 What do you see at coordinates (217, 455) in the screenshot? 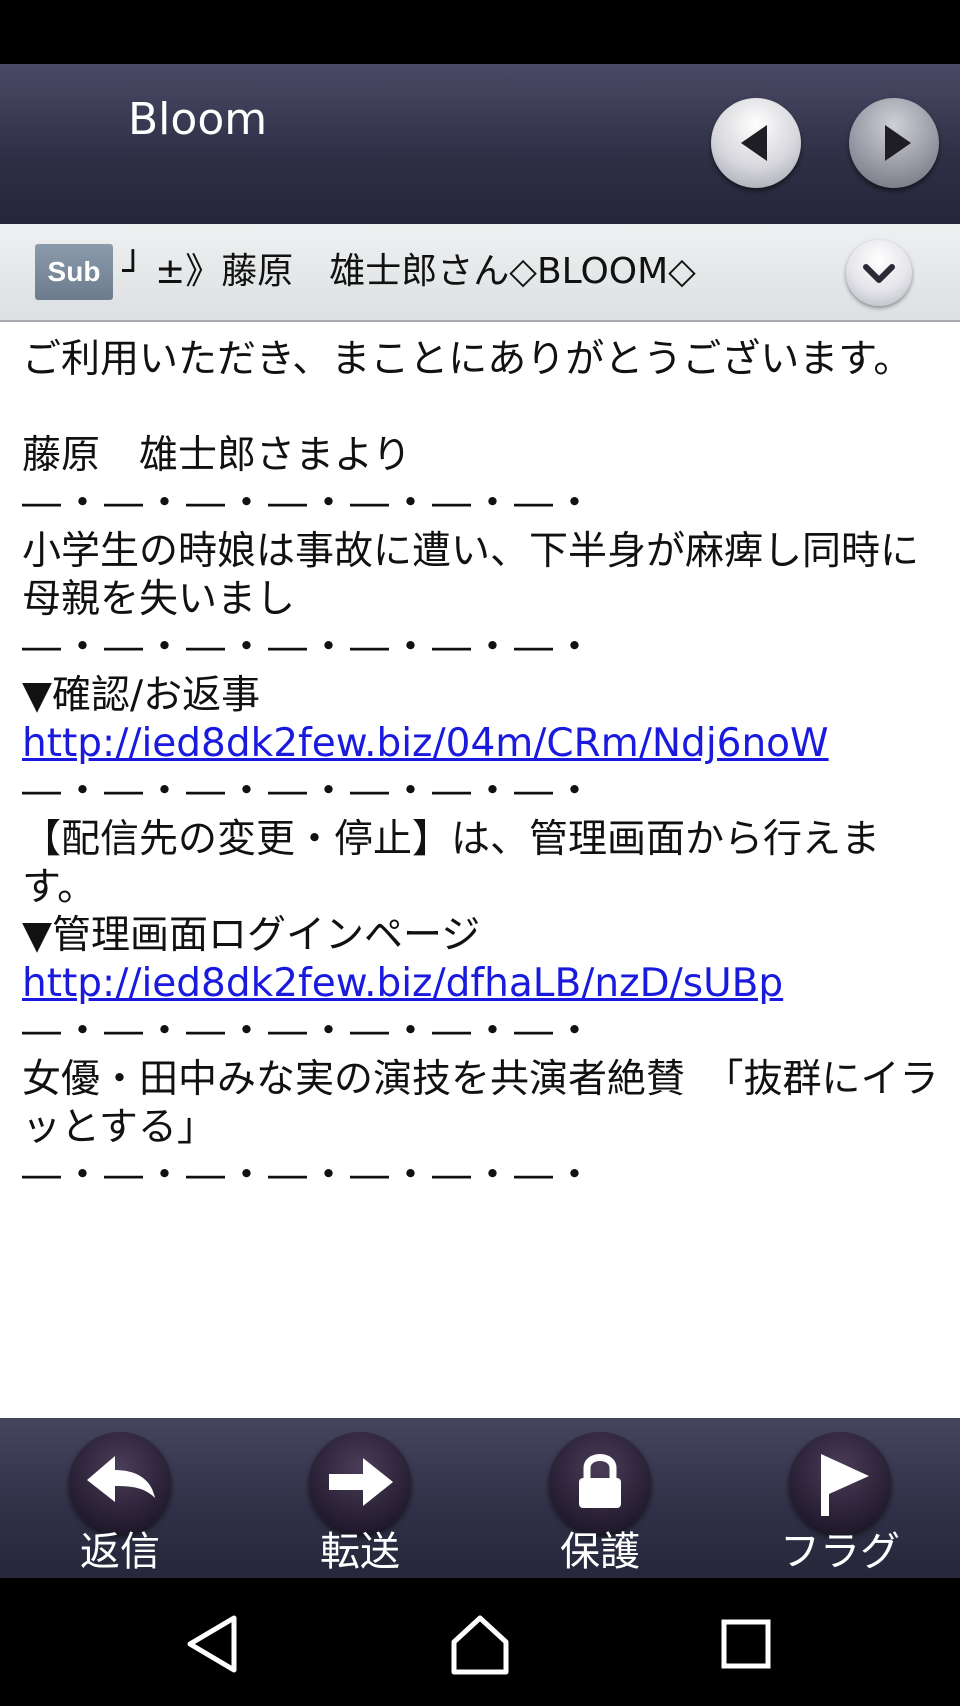
I see `message-line: 藤原 雄士郎さまより` at bounding box center [217, 455].